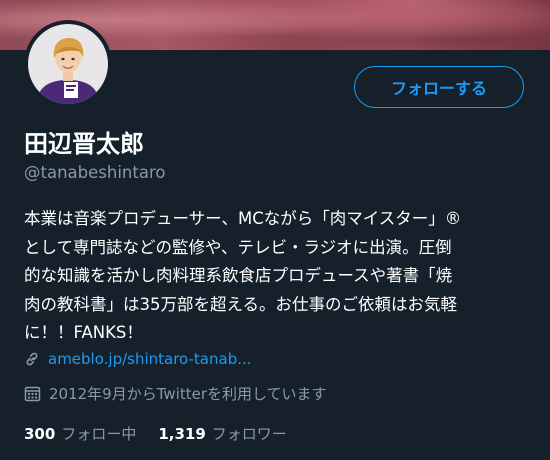  I want to click on bio-line: に！！FANKS！, so click(83, 332).